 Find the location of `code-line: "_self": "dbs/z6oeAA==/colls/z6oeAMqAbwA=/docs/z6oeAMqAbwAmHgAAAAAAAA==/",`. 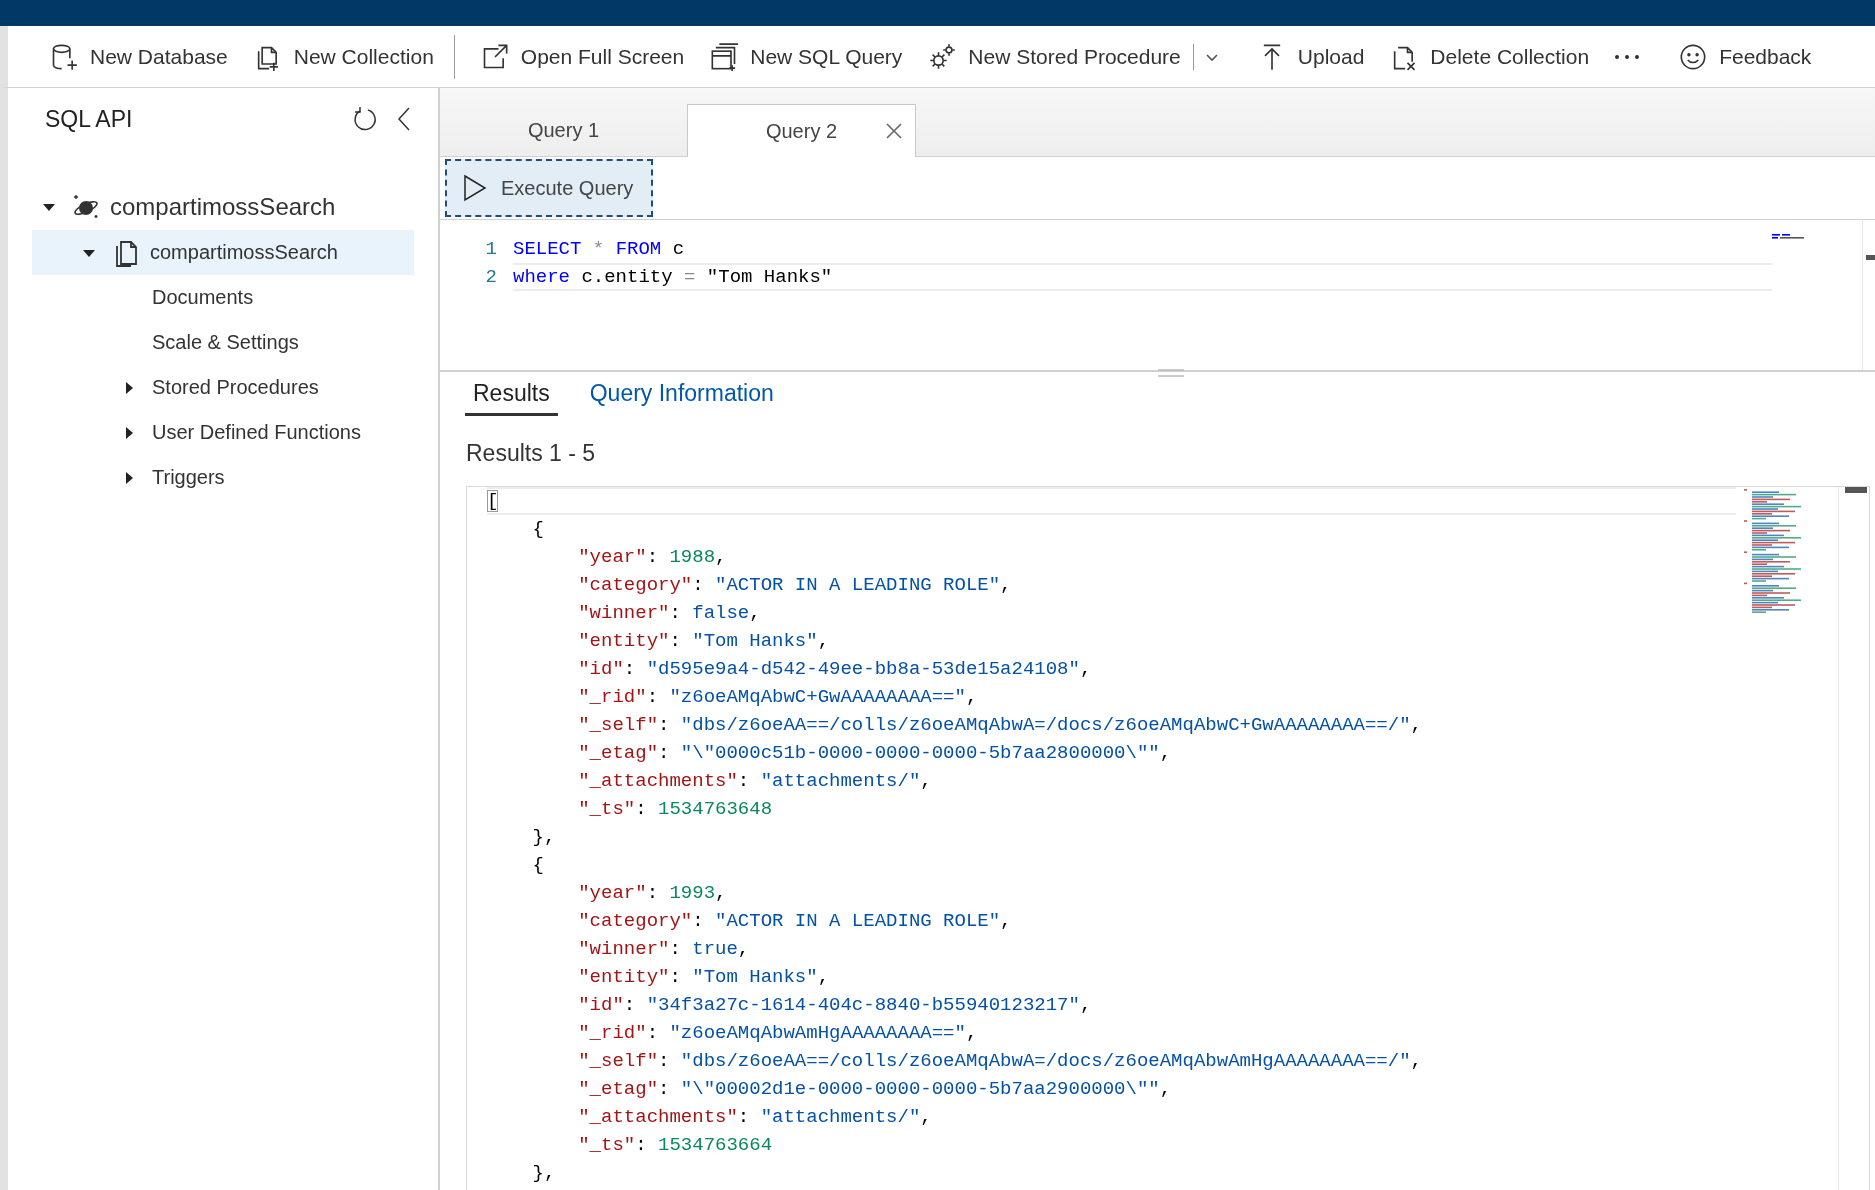

code-line: "_self": "dbs/z6oeAA==/colls/z6oeAMqAbwA=/docs/z6oeAMqAbwAmHgAAAAAAAA==/", is located at coordinates (1000, 1061).